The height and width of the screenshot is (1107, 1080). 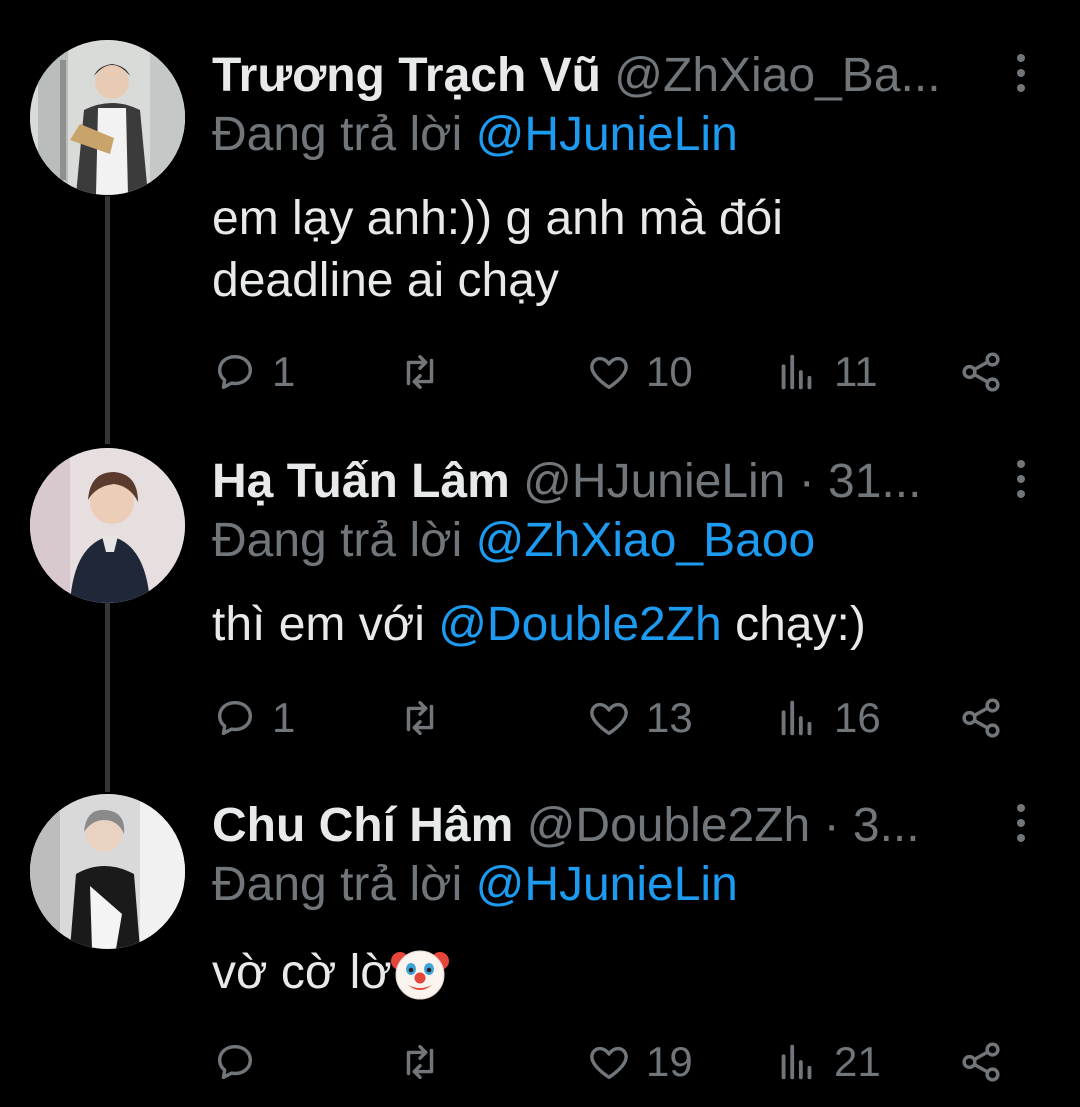 I want to click on action-bar: 1 13 16, so click(x=611, y=718).